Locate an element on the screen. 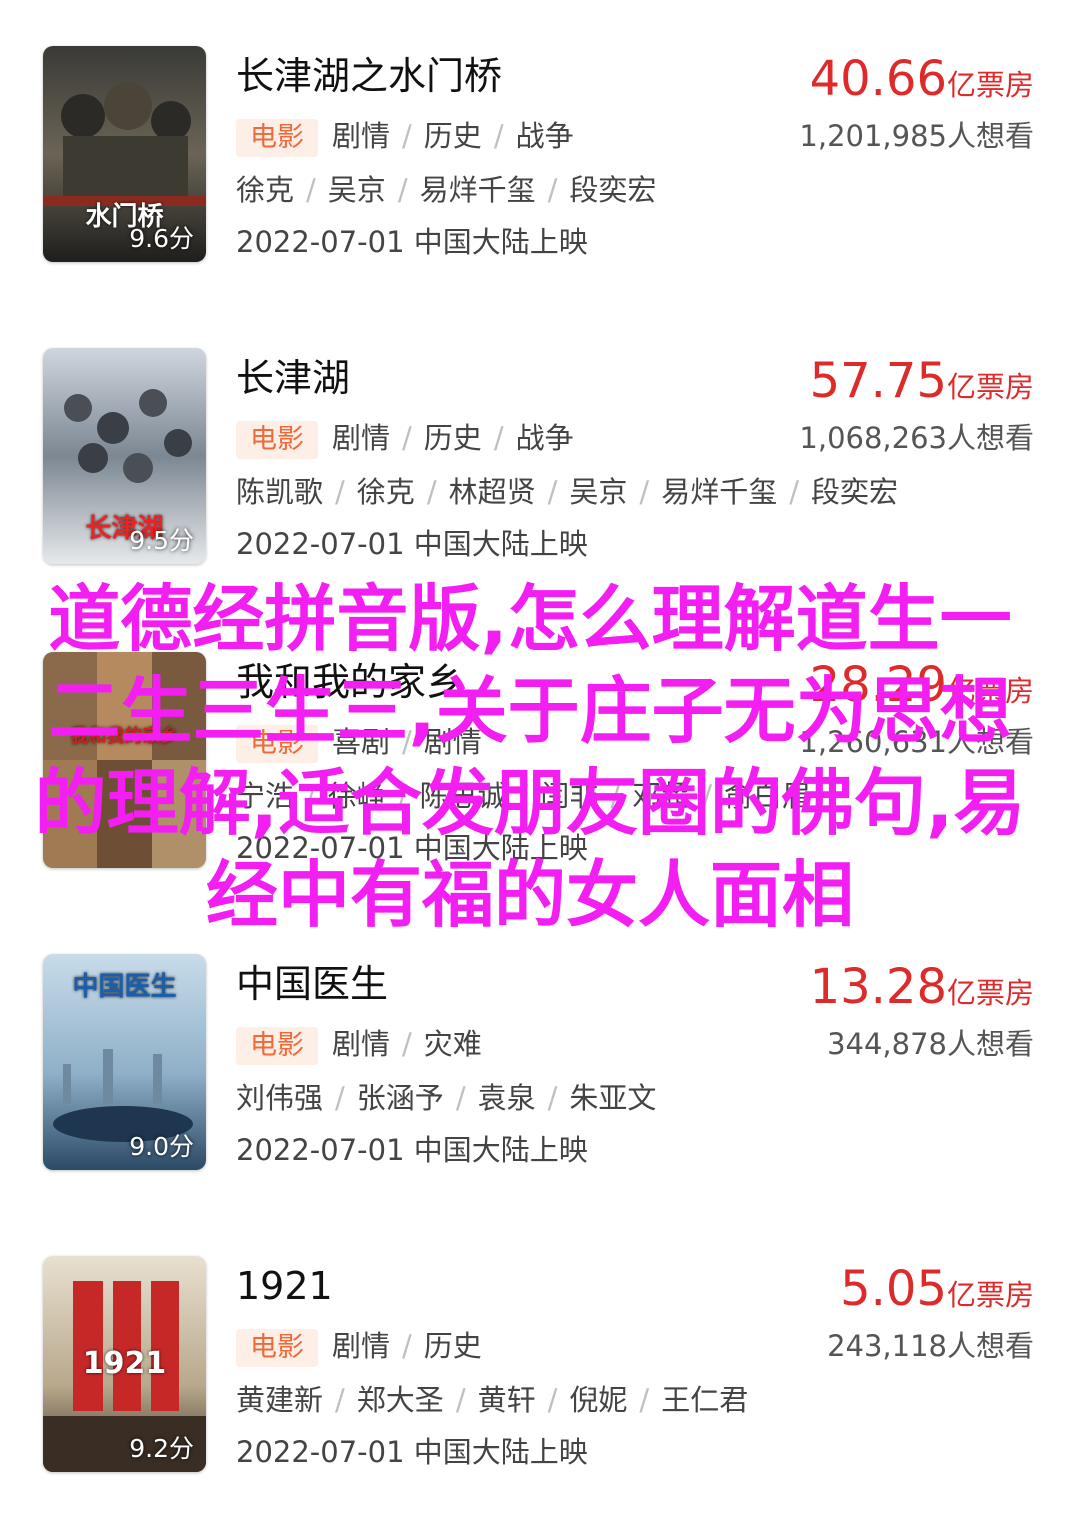 The width and height of the screenshot is (1080, 1520). cast-member: 袁泉 is located at coordinates (506, 1098).